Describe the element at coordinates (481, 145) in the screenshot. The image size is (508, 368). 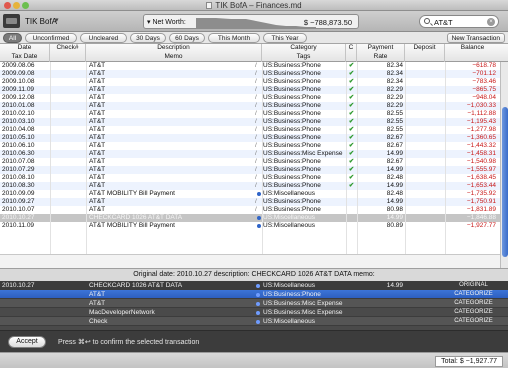
I see `row-balance: −1,443.32` at that location.